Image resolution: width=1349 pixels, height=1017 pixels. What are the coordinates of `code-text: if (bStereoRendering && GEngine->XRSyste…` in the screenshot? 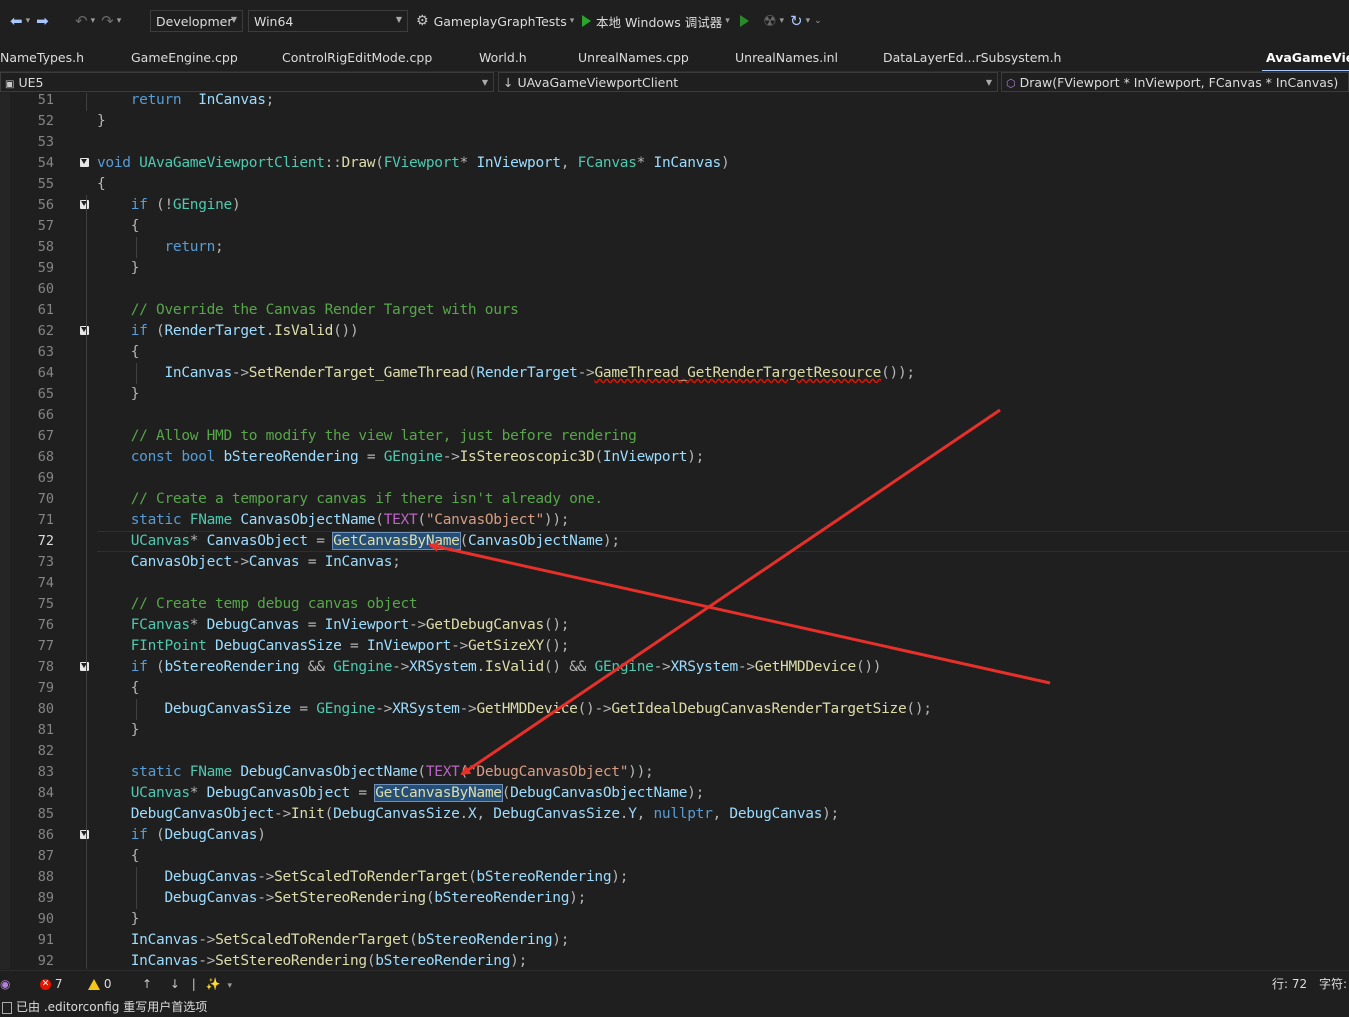 It's located at (506, 667).